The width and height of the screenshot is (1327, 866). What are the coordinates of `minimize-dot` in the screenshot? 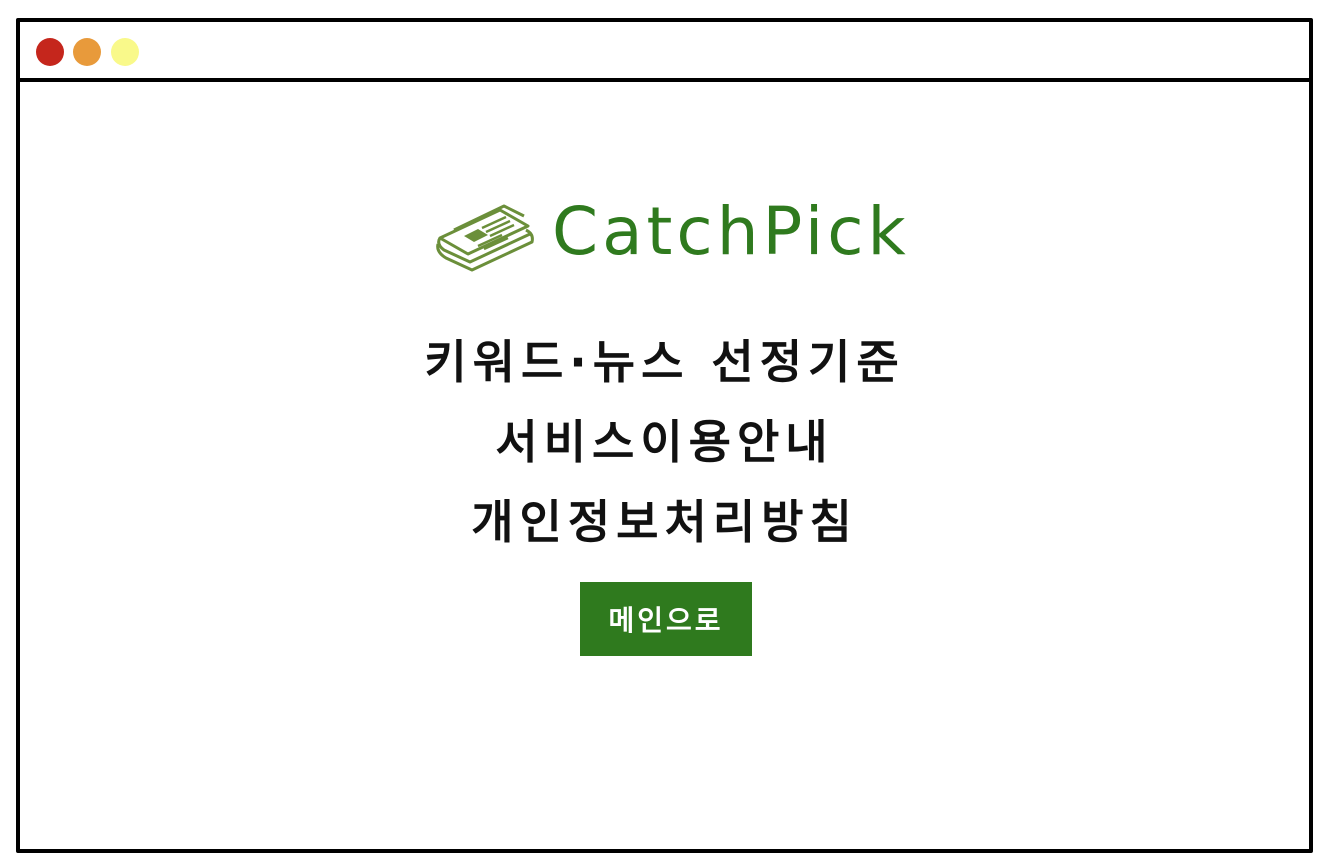 It's located at (87, 52).